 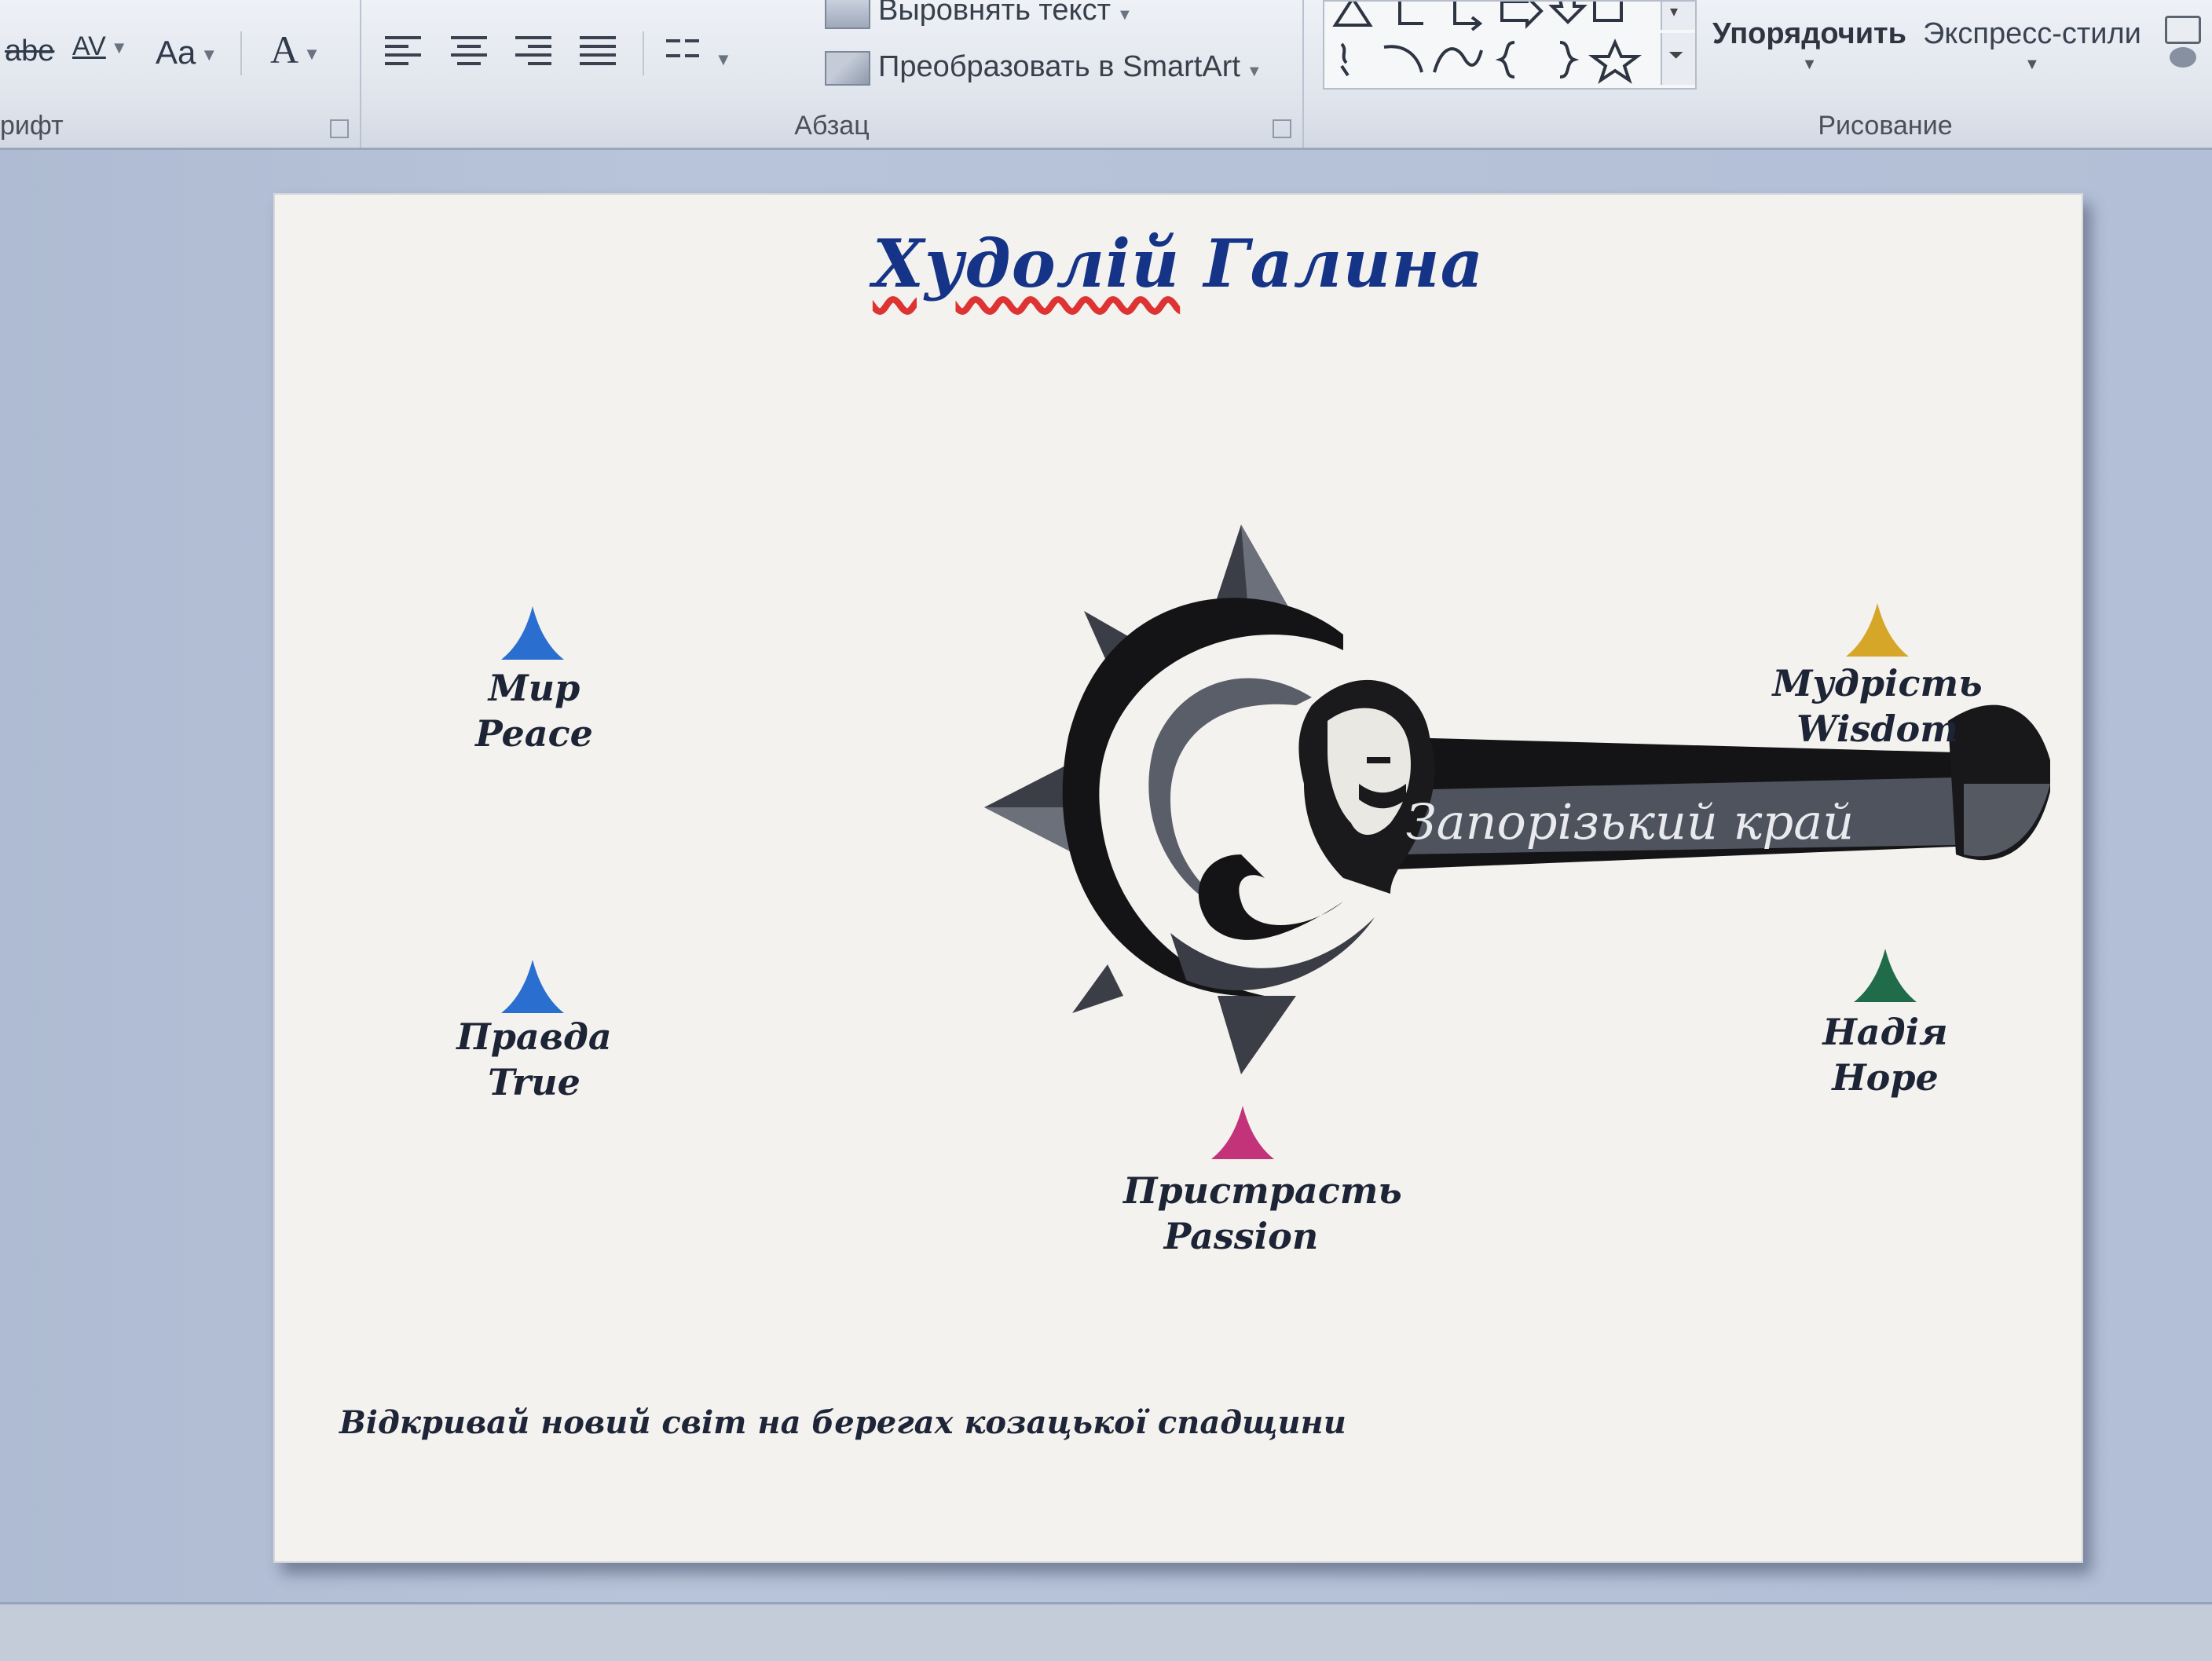 I want to click on value-passion-ua: Пристрасть, so click(x=1262, y=1190).